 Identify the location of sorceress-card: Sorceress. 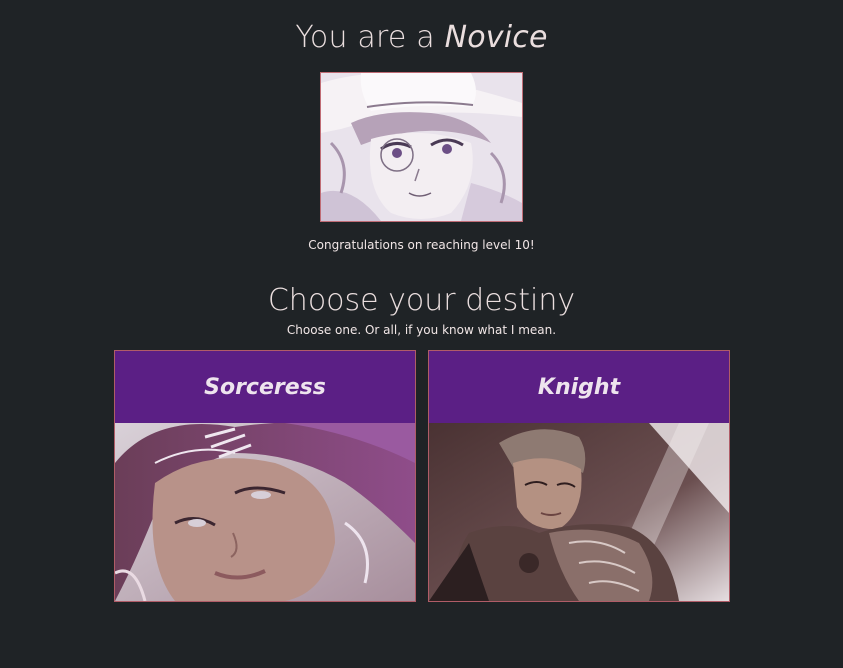
(265, 476).